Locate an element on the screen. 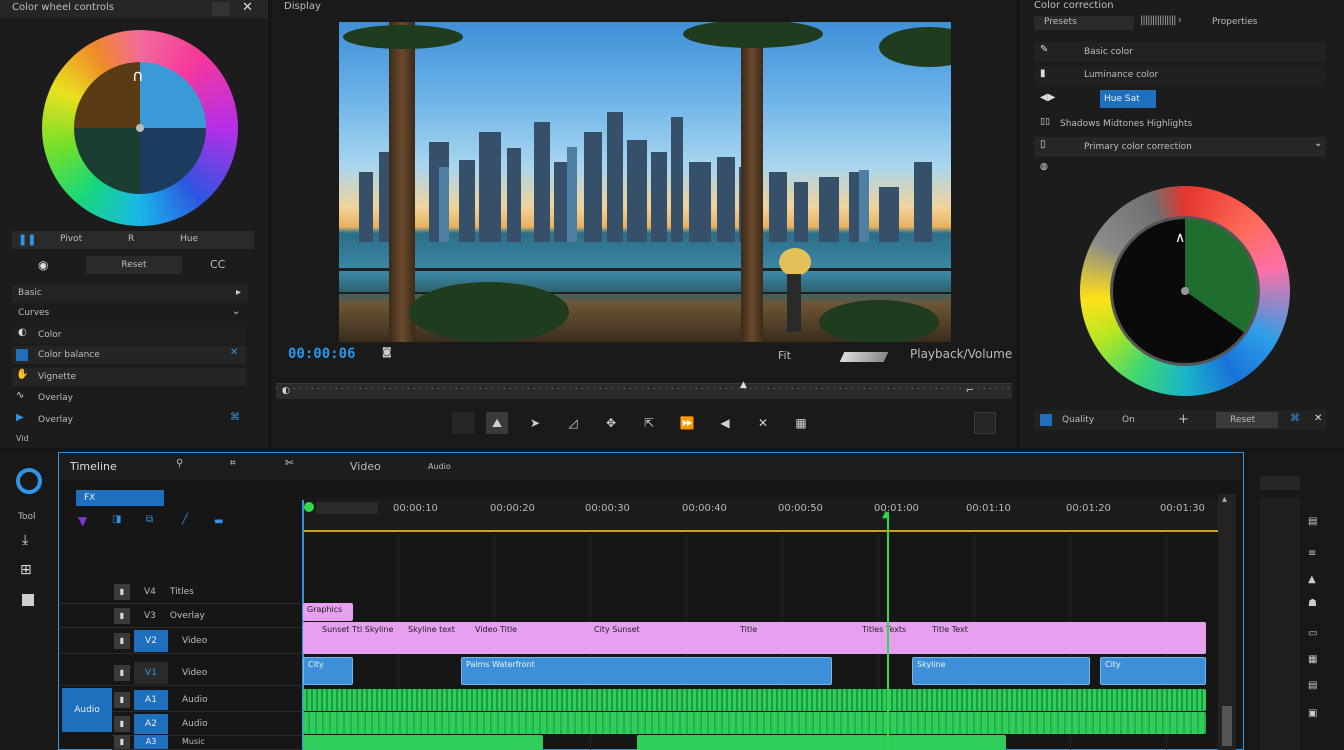 The image size is (1344, 750). audio-group-label: Audio is located at coordinates (87, 710).